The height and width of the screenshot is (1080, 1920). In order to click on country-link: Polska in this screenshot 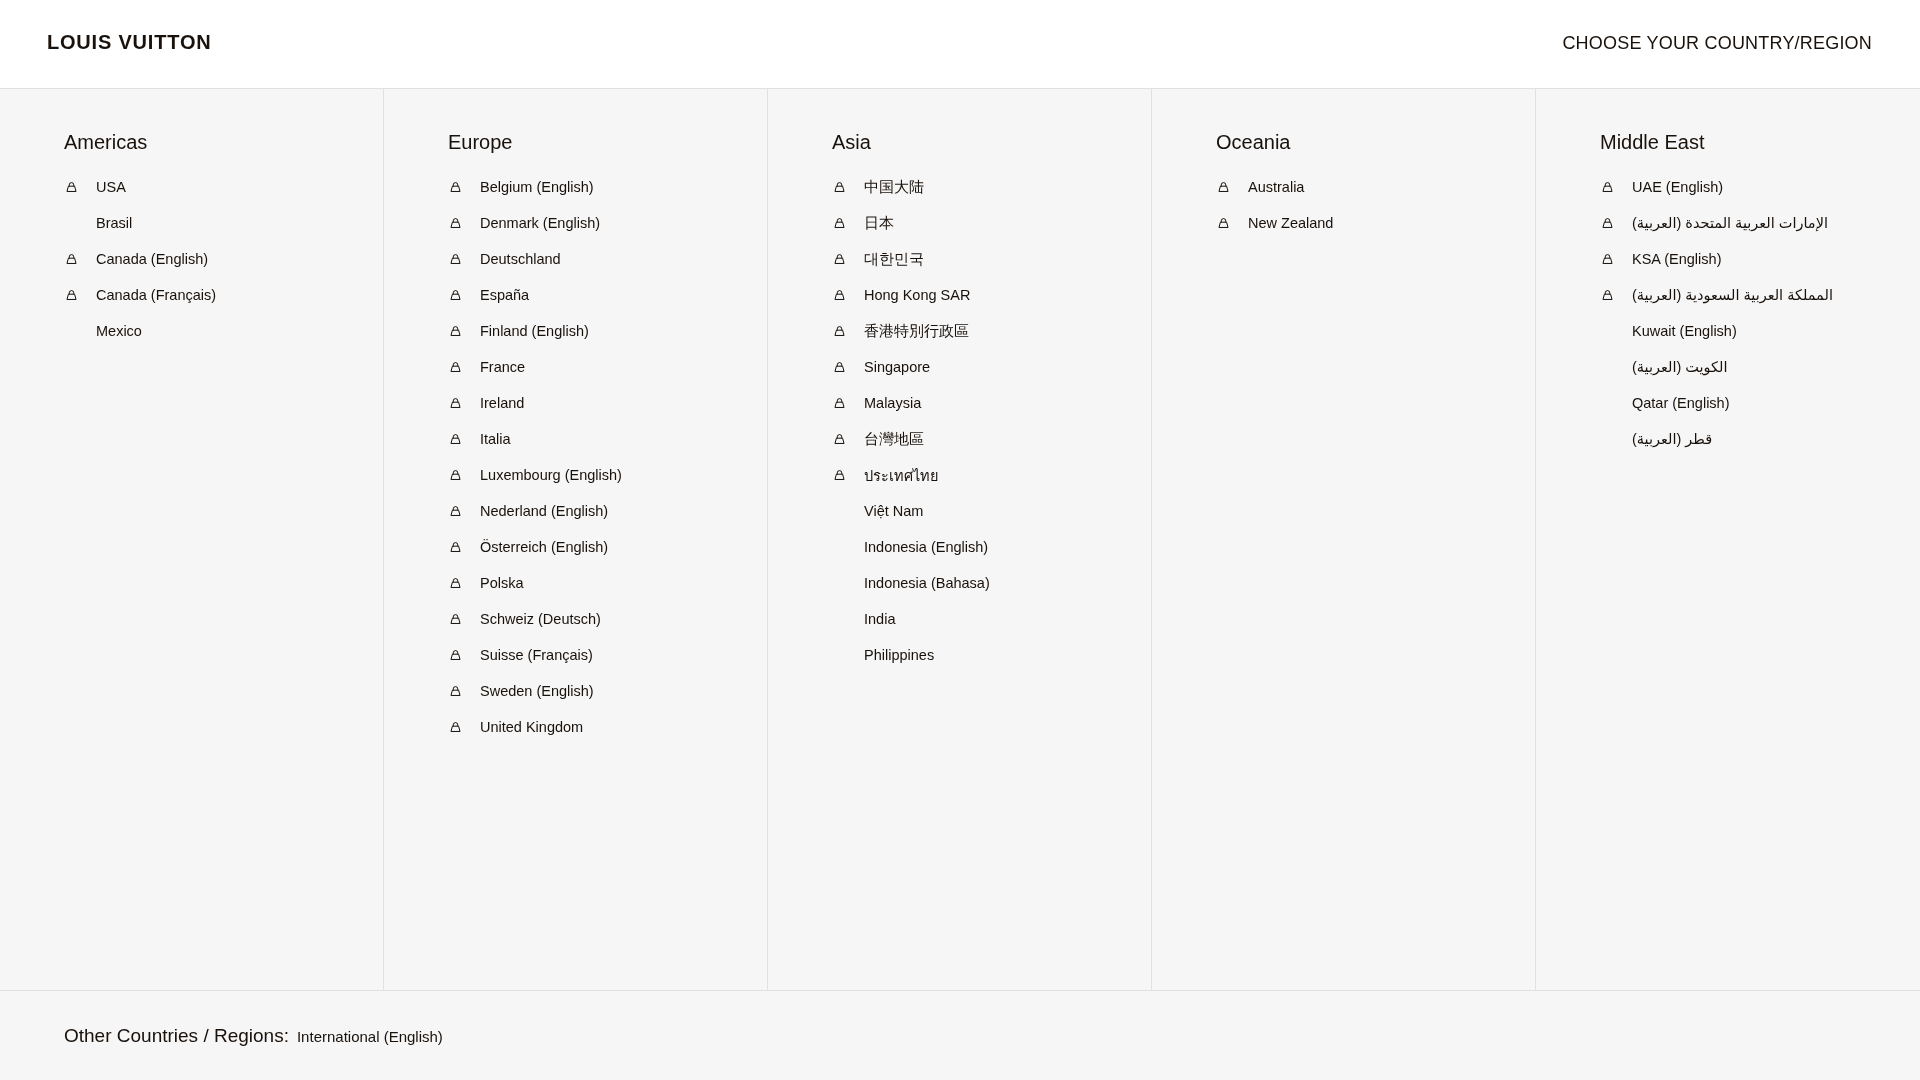, I will do `click(502, 583)`.